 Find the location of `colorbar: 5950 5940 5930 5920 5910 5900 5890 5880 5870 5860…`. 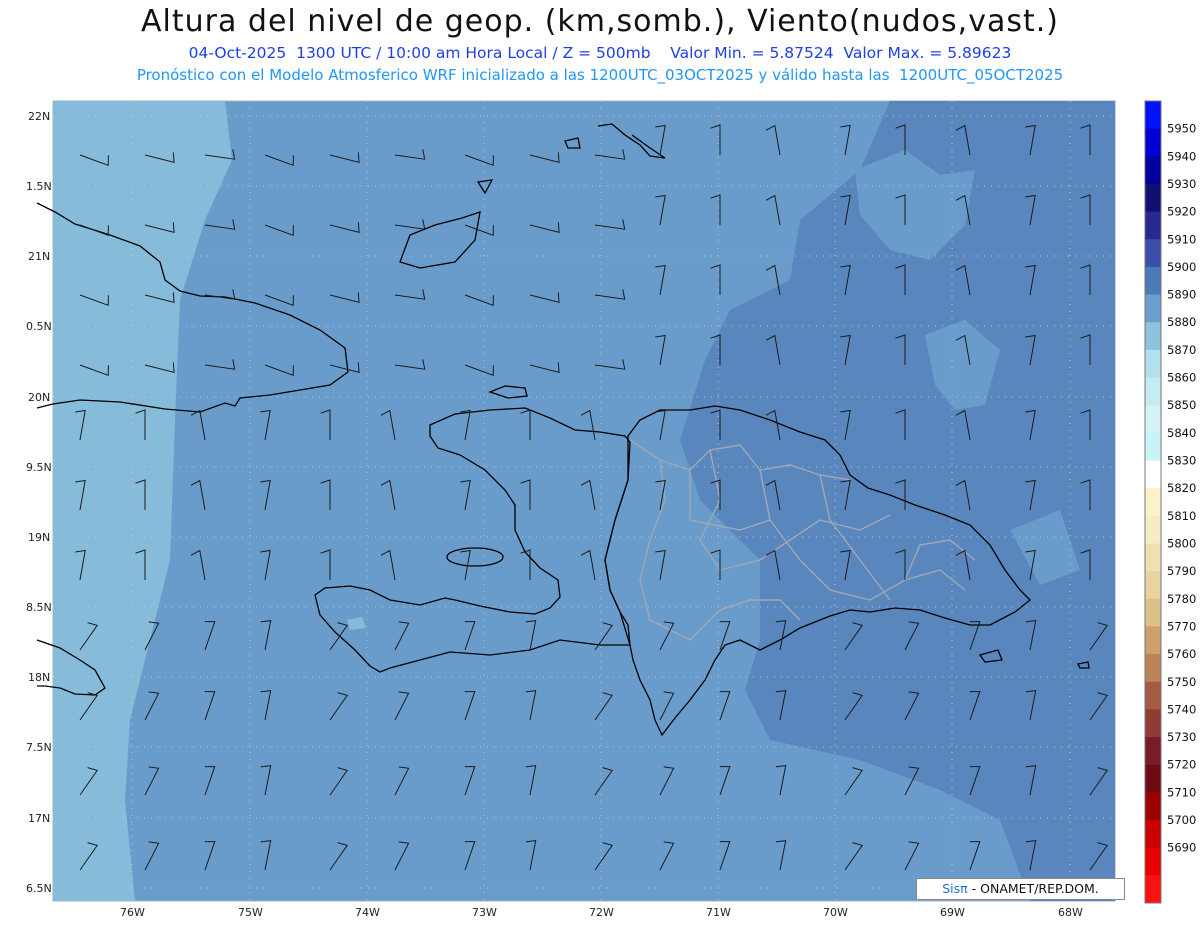

colorbar: 5950 5940 5930 5920 5910 5900 5890 5880 5870 5860… is located at coordinates (1170, 502).